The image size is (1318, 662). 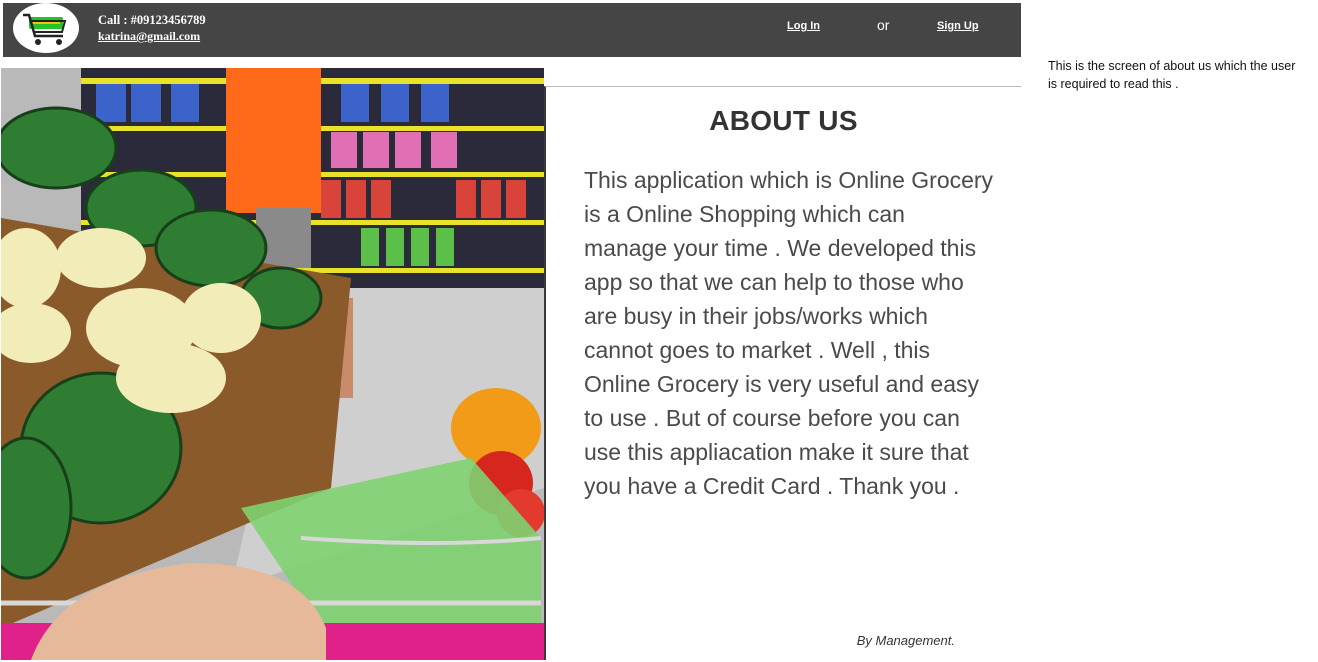 What do you see at coordinates (803, 26) in the screenshot?
I see `login-link: Log In` at bounding box center [803, 26].